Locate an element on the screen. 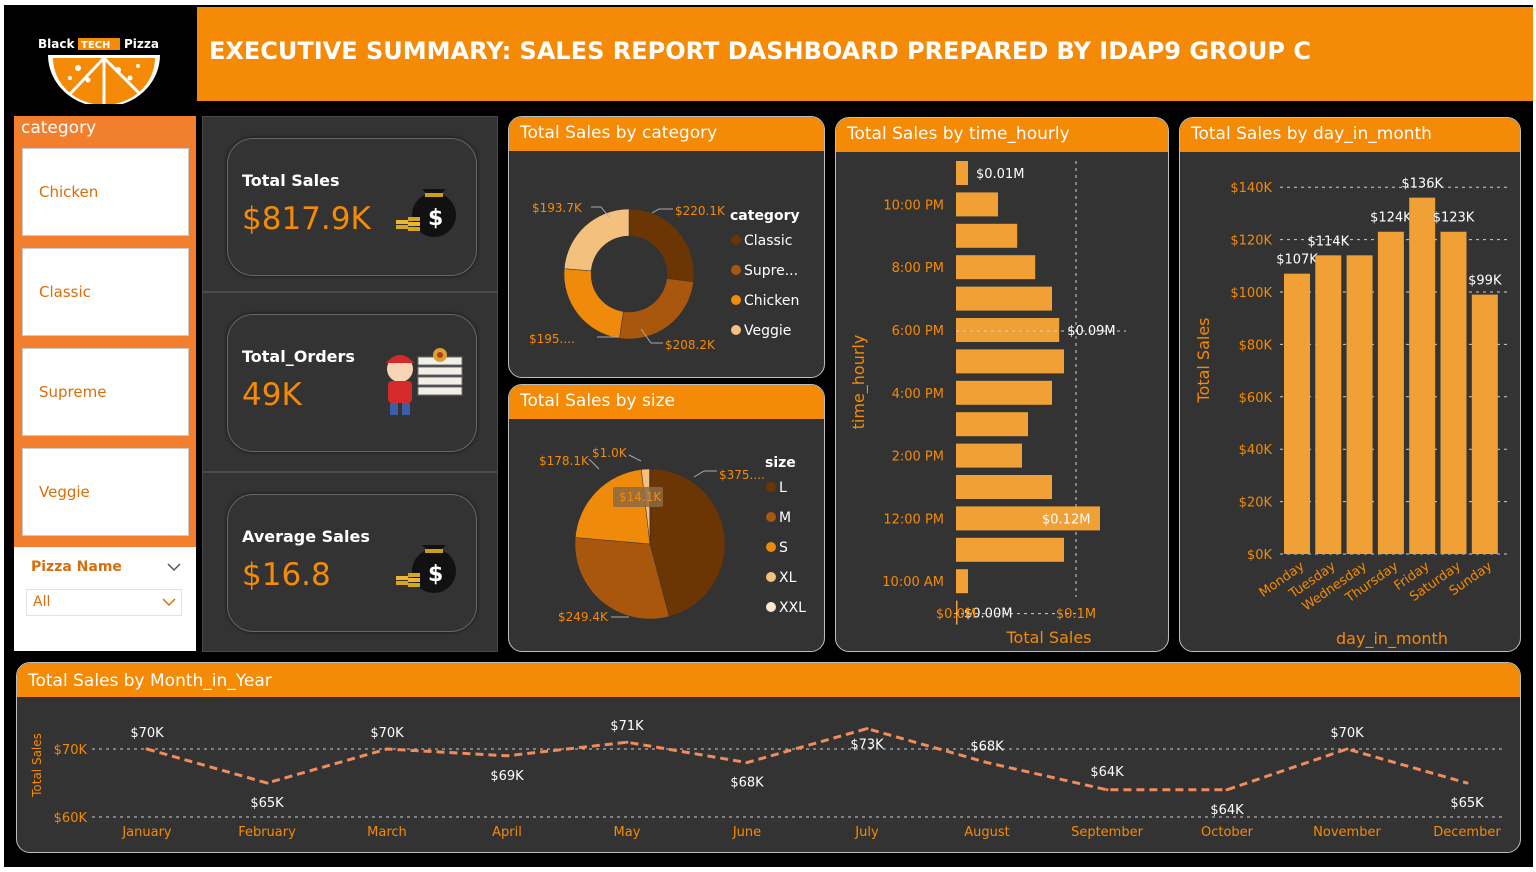 This screenshot has width=1536, height=872. legend-item: M is located at coordinates (785, 518).